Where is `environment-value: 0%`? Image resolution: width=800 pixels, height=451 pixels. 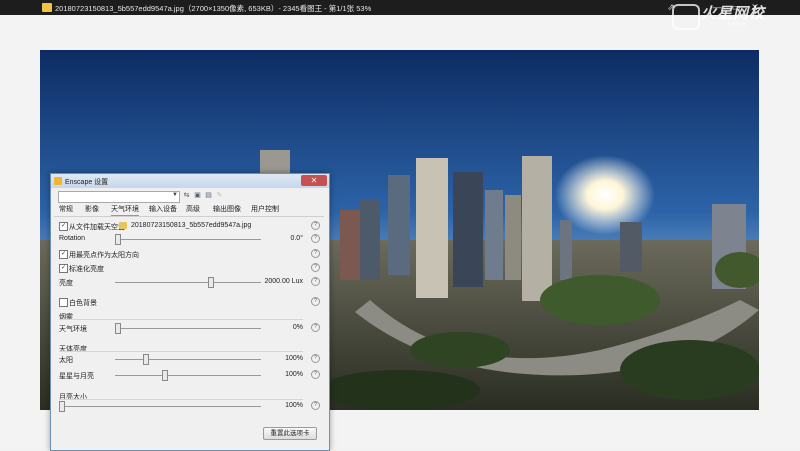
environment-value: 0% is located at coordinates (297, 327).